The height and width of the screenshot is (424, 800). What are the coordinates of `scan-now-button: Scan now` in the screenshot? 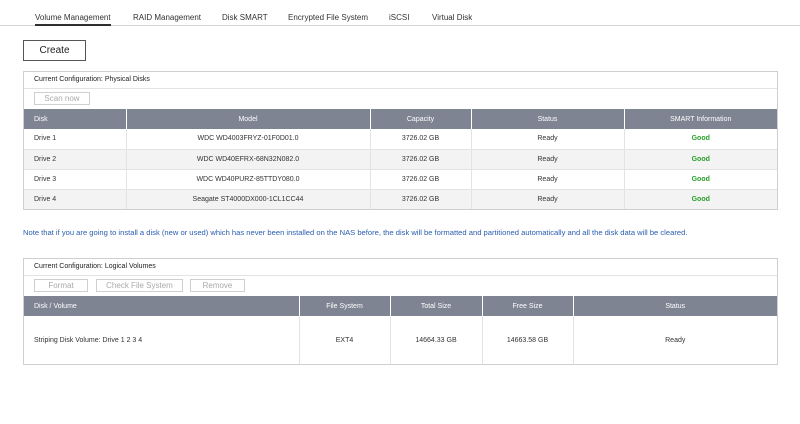 It's located at (62, 98).